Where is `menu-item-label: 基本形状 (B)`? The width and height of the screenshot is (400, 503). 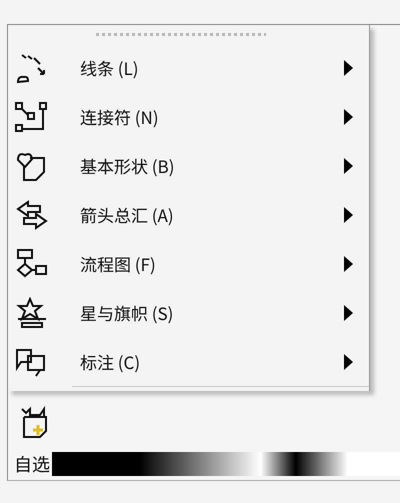 menu-item-label: 基本形状 (B) is located at coordinates (128, 165).